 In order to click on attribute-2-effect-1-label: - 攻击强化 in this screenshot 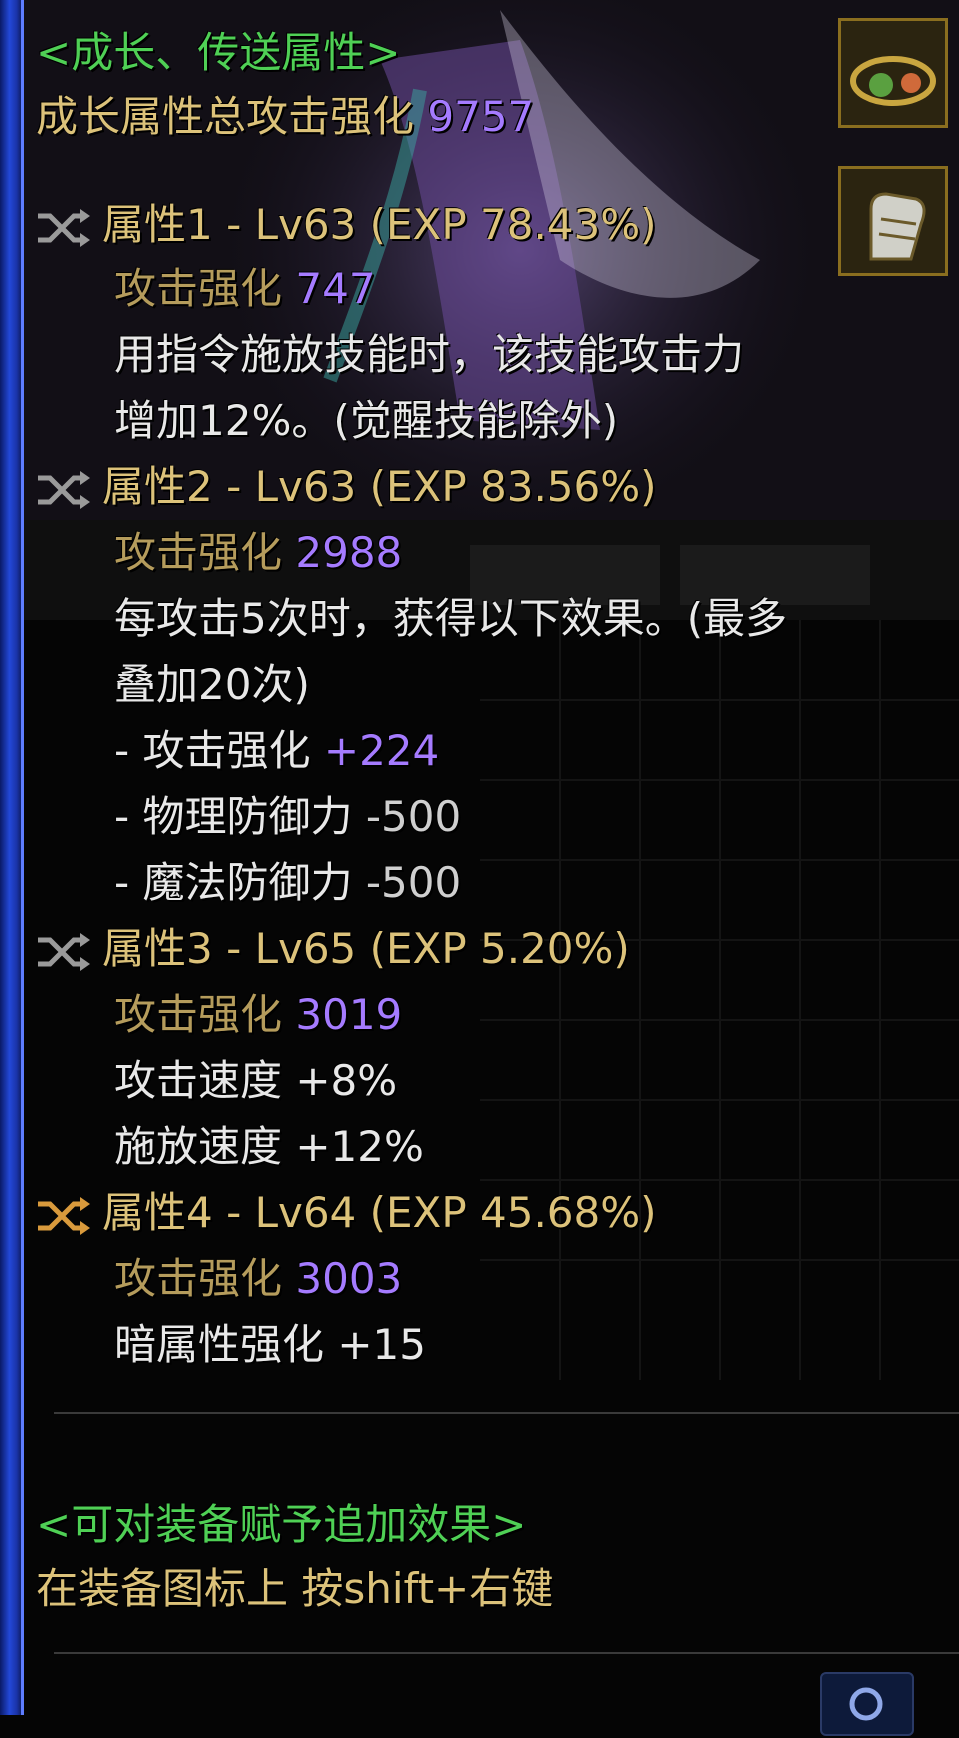, I will do `click(212, 750)`.